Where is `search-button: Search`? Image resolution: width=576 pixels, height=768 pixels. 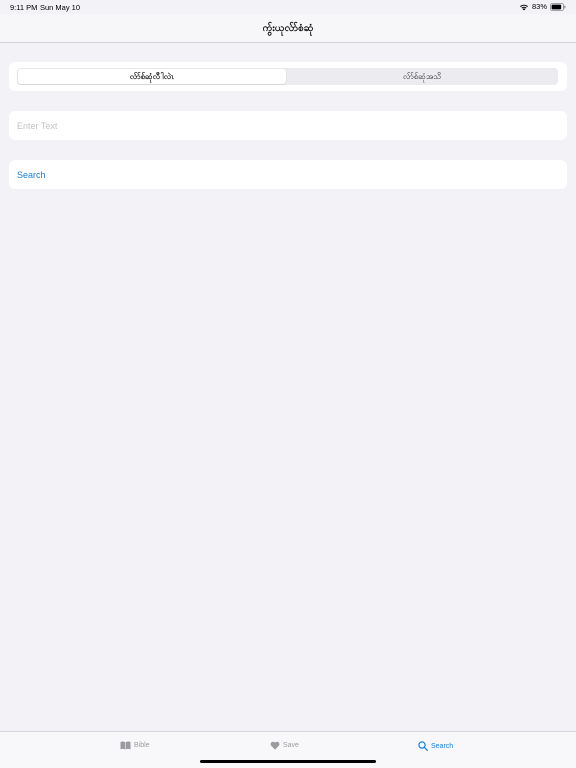 search-button: Search is located at coordinates (288, 174).